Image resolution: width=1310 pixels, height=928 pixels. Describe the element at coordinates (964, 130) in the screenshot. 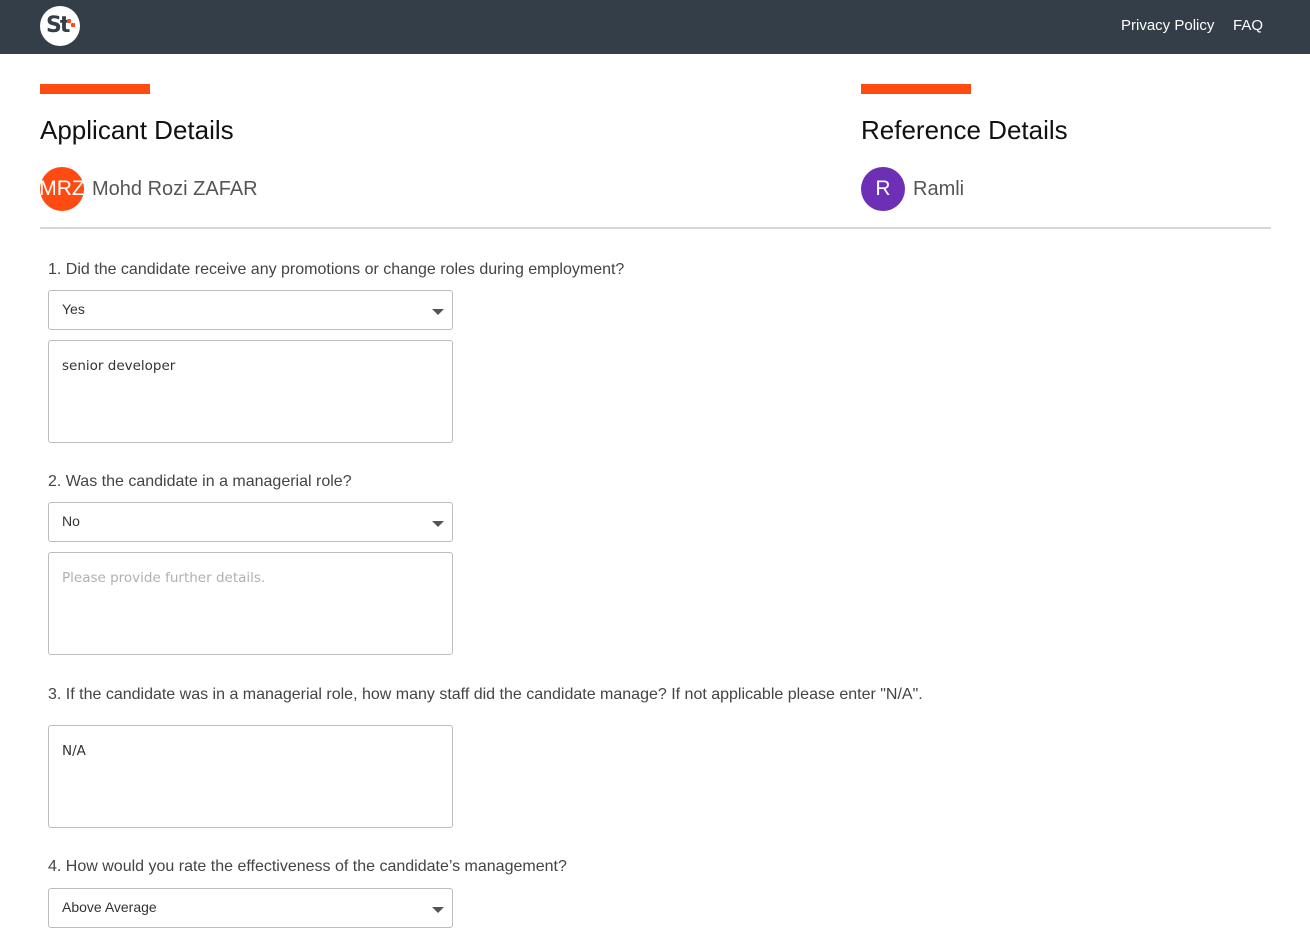

I see `reference-details-title: Reference Details` at that location.